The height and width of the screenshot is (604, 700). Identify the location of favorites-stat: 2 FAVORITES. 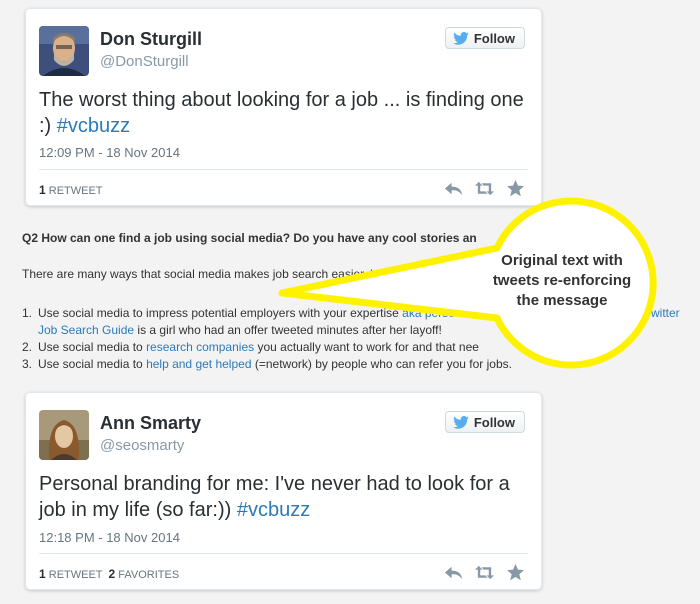
(144, 574).